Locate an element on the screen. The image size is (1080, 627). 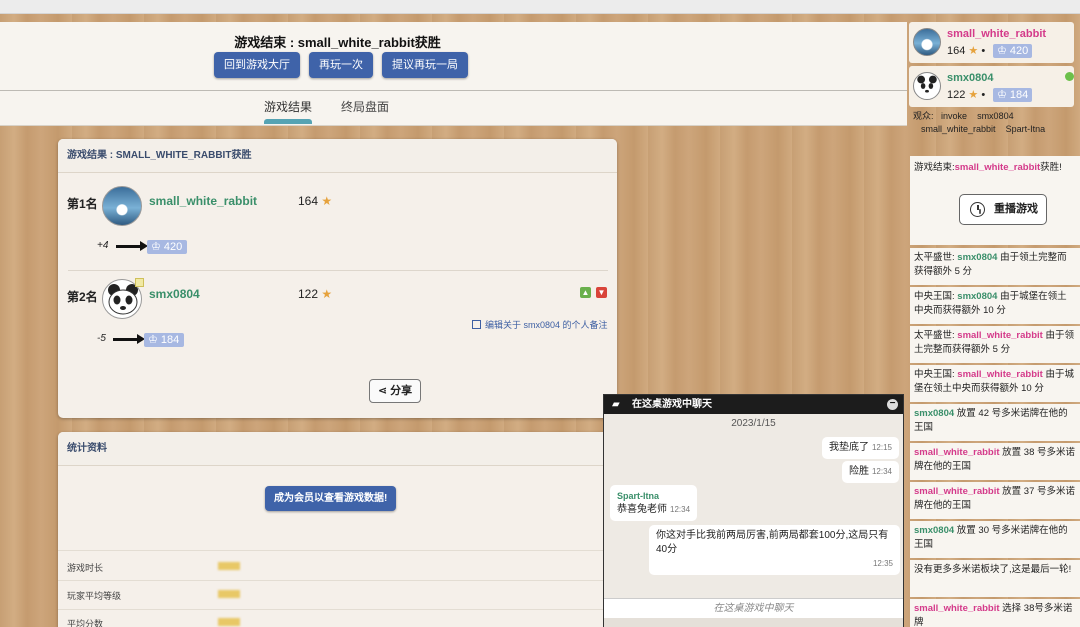
chat-author: Spart-Itna is located at coordinates (653, 496).